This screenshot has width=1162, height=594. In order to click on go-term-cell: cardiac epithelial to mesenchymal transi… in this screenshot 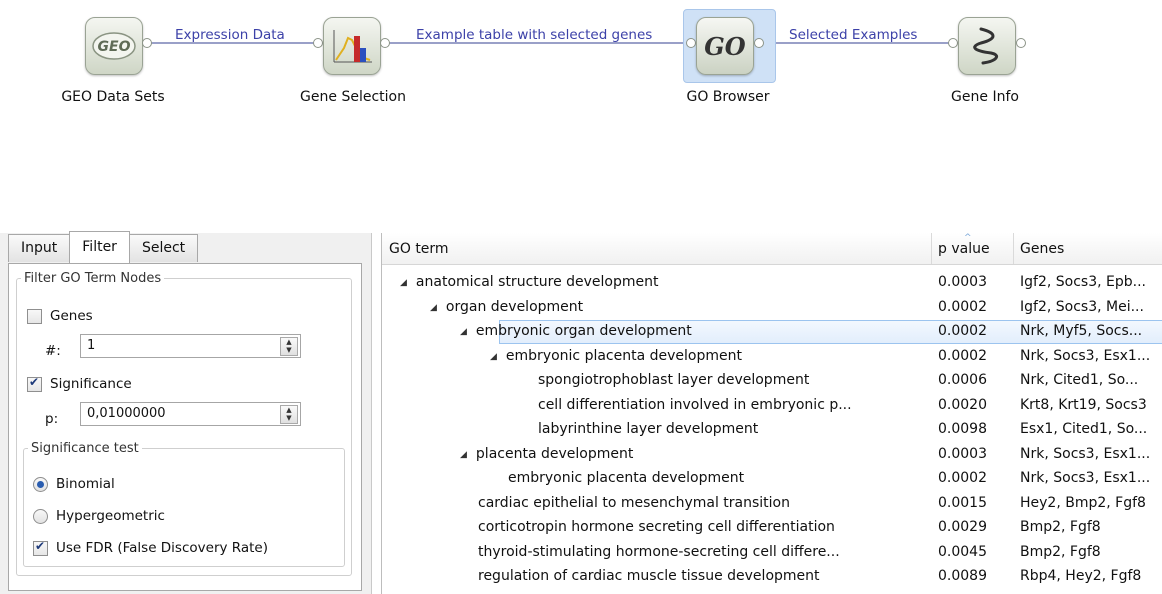, I will do `click(704, 503)`.